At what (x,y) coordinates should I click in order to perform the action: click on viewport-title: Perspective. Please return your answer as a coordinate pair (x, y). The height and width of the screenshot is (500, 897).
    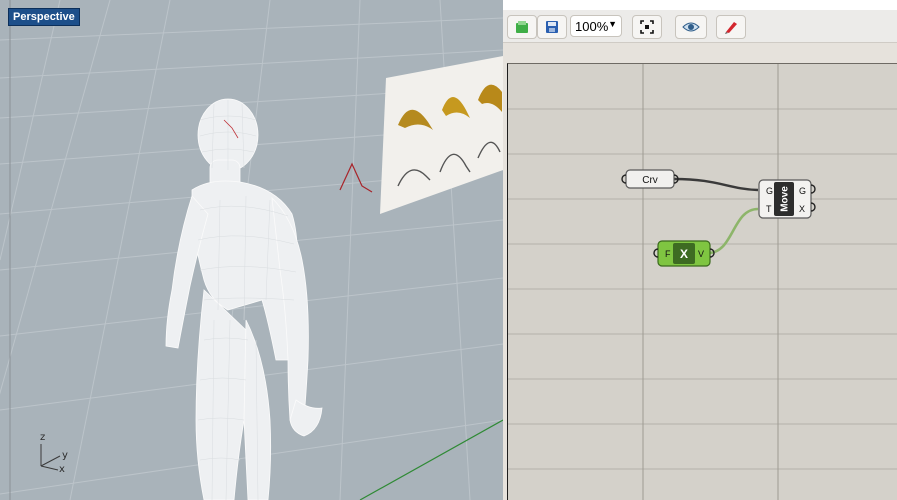
    Looking at the image, I should click on (44, 17).